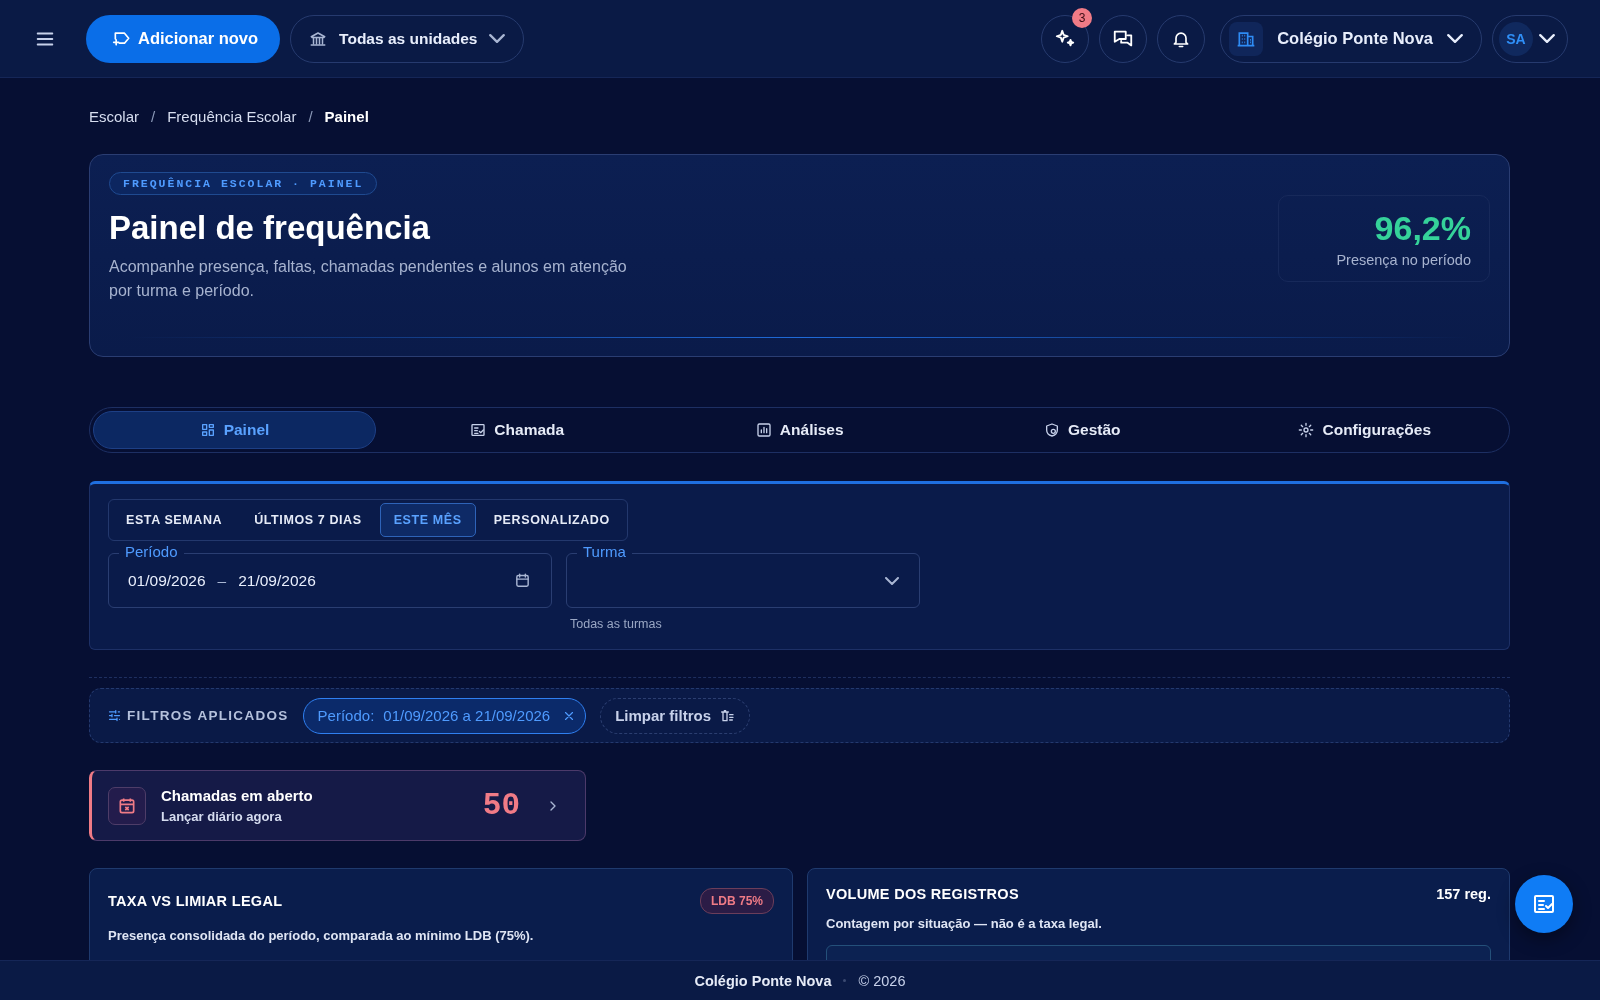 The width and height of the screenshot is (1600, 1000). Describe the element at coordinates (1422, 228) in the screenshot. I see `stat-value: 96,2%` at that location.